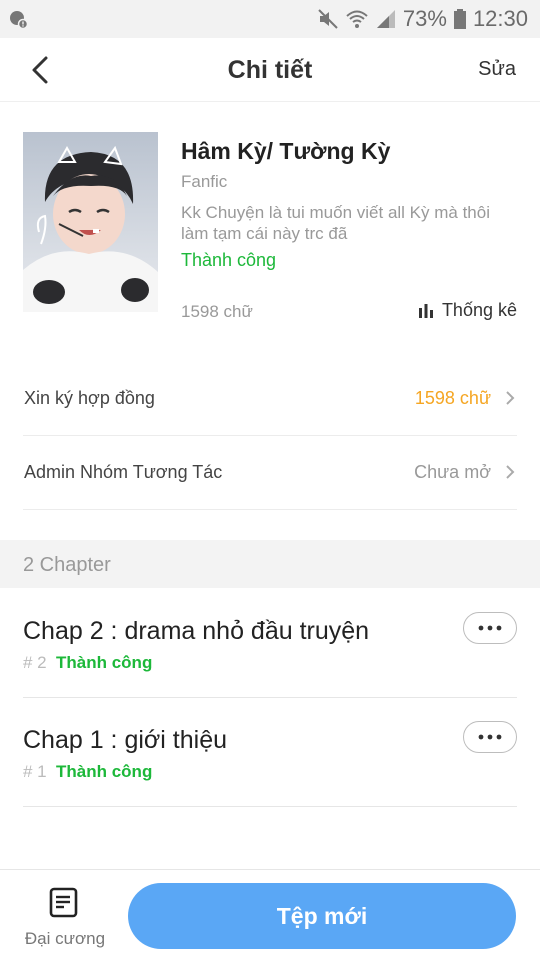 This screenshot has width=540, height=960. I want to click on row-value: Chưa mở, so click(452, 472).